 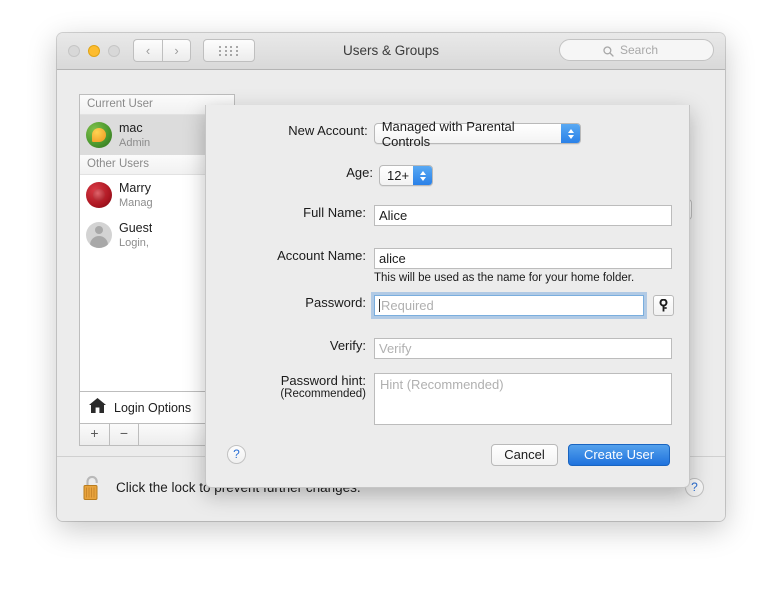 I want to click on search-input: Search, so click(x=636, y=50).